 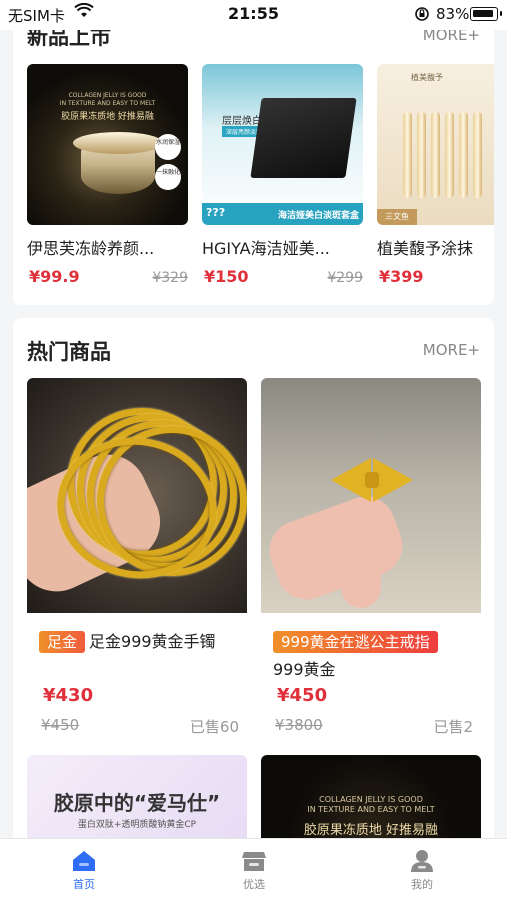 I want to click on image-caption: ???, so click(x=216, y=212).